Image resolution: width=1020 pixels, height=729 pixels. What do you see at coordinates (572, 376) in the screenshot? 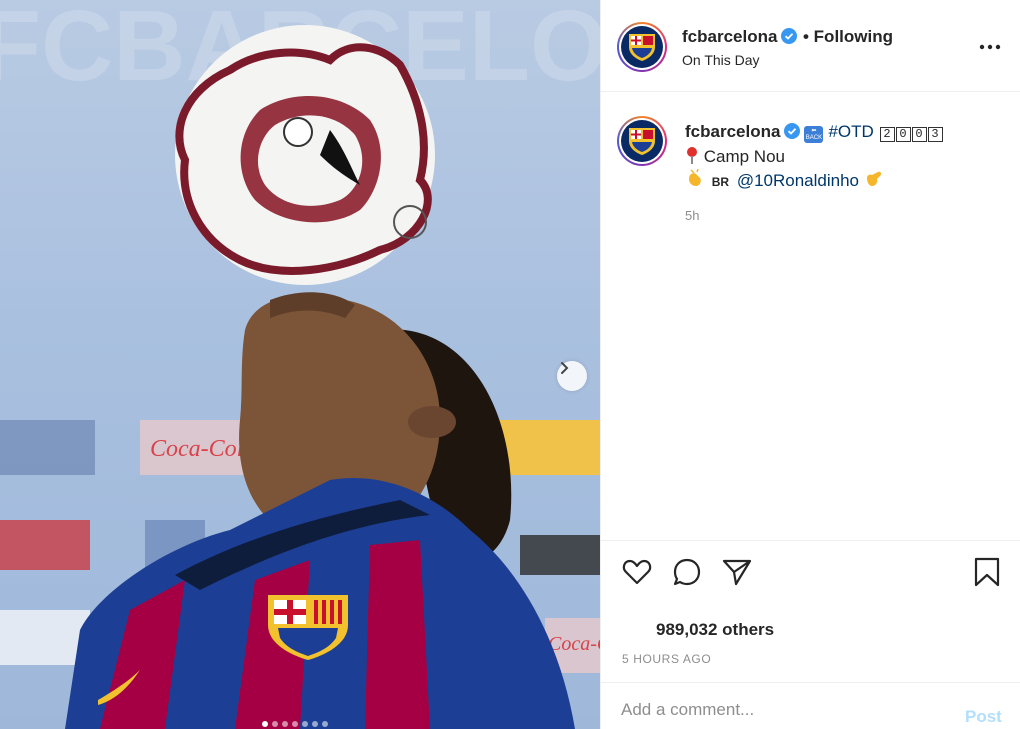
I see `next-slide-button` at bounding box center [572, 376].